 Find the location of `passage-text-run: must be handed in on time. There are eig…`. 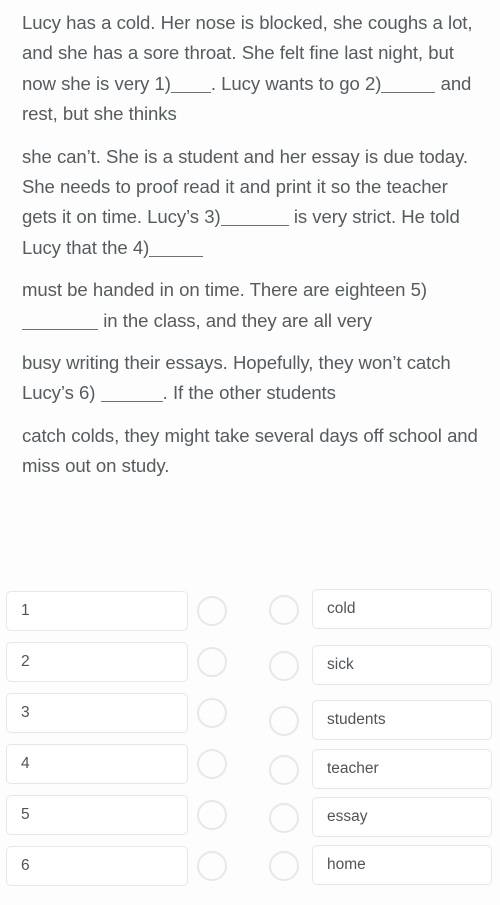

passage-text-run: must be handed in on time. There are eig… is located at coordinates (224, 290).